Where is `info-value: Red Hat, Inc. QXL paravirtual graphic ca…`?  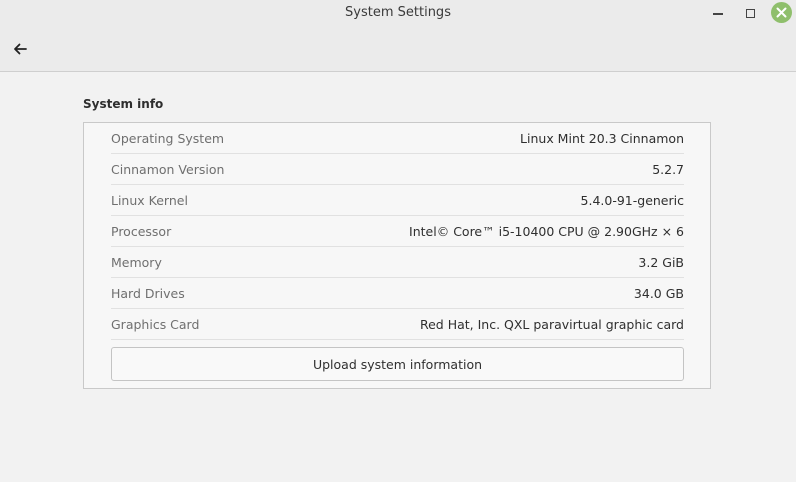
info-value: Red Hat, Inc. QXL paravirtual graphic ca… is located at coordinates (551, 324).